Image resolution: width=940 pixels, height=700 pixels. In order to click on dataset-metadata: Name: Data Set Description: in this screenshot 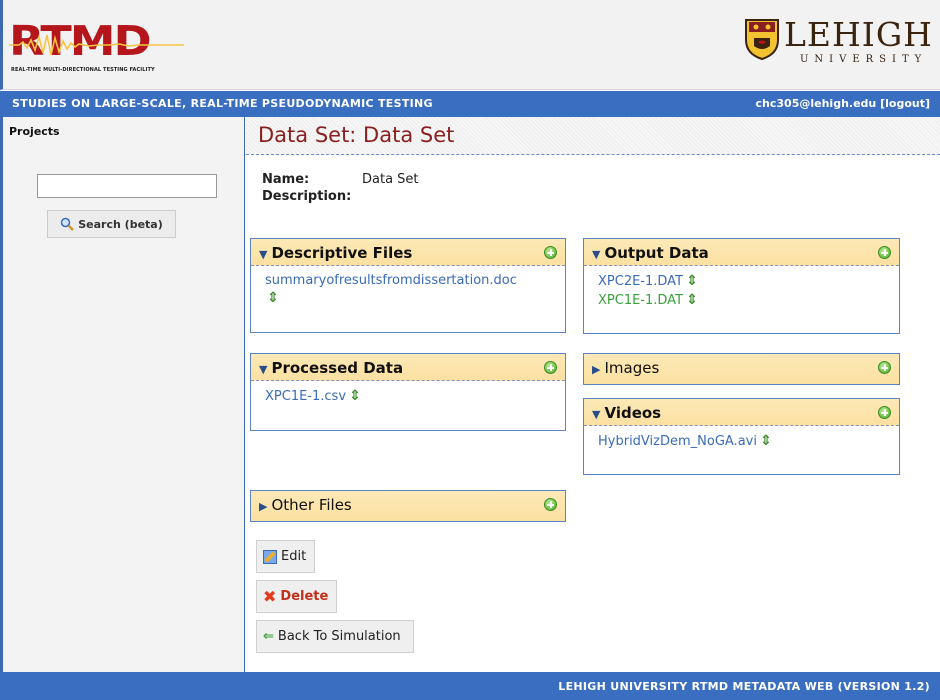, I will do `click(340, 189)`.